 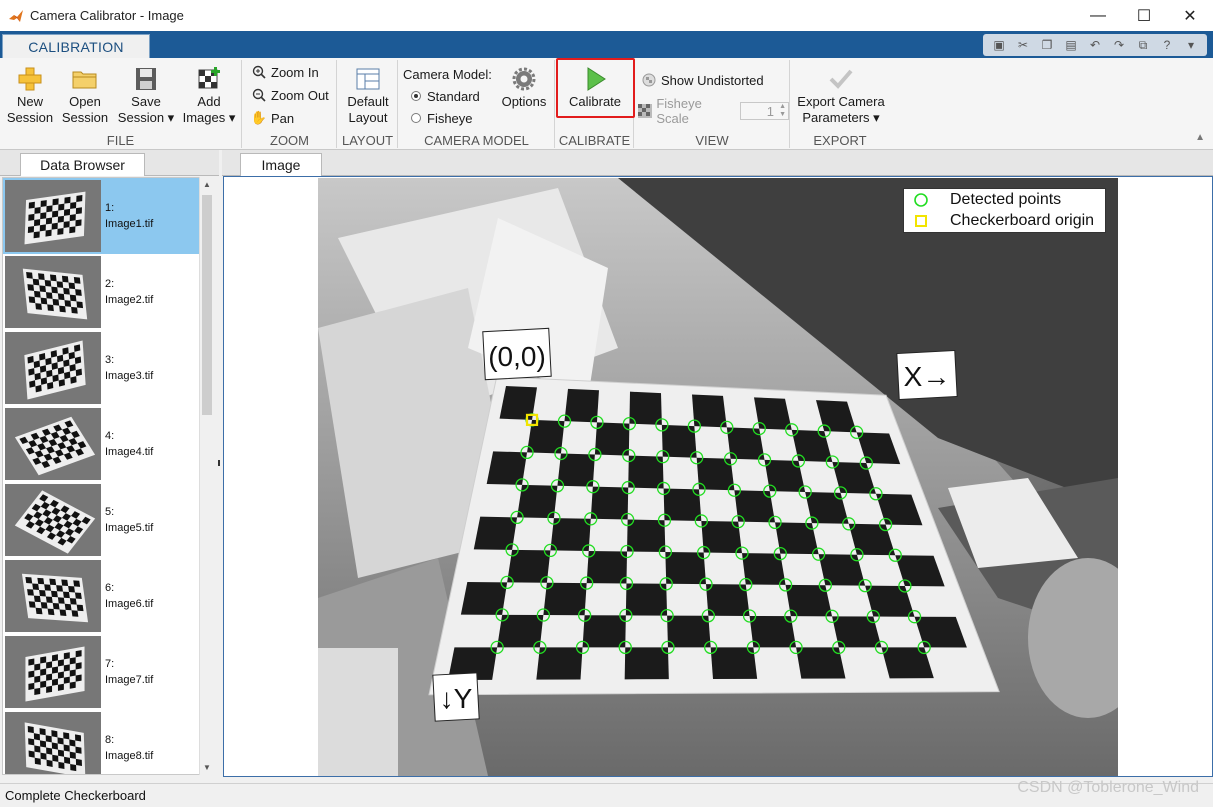 I want to click on new-session-button: New Session, so click(x=30, y=96).